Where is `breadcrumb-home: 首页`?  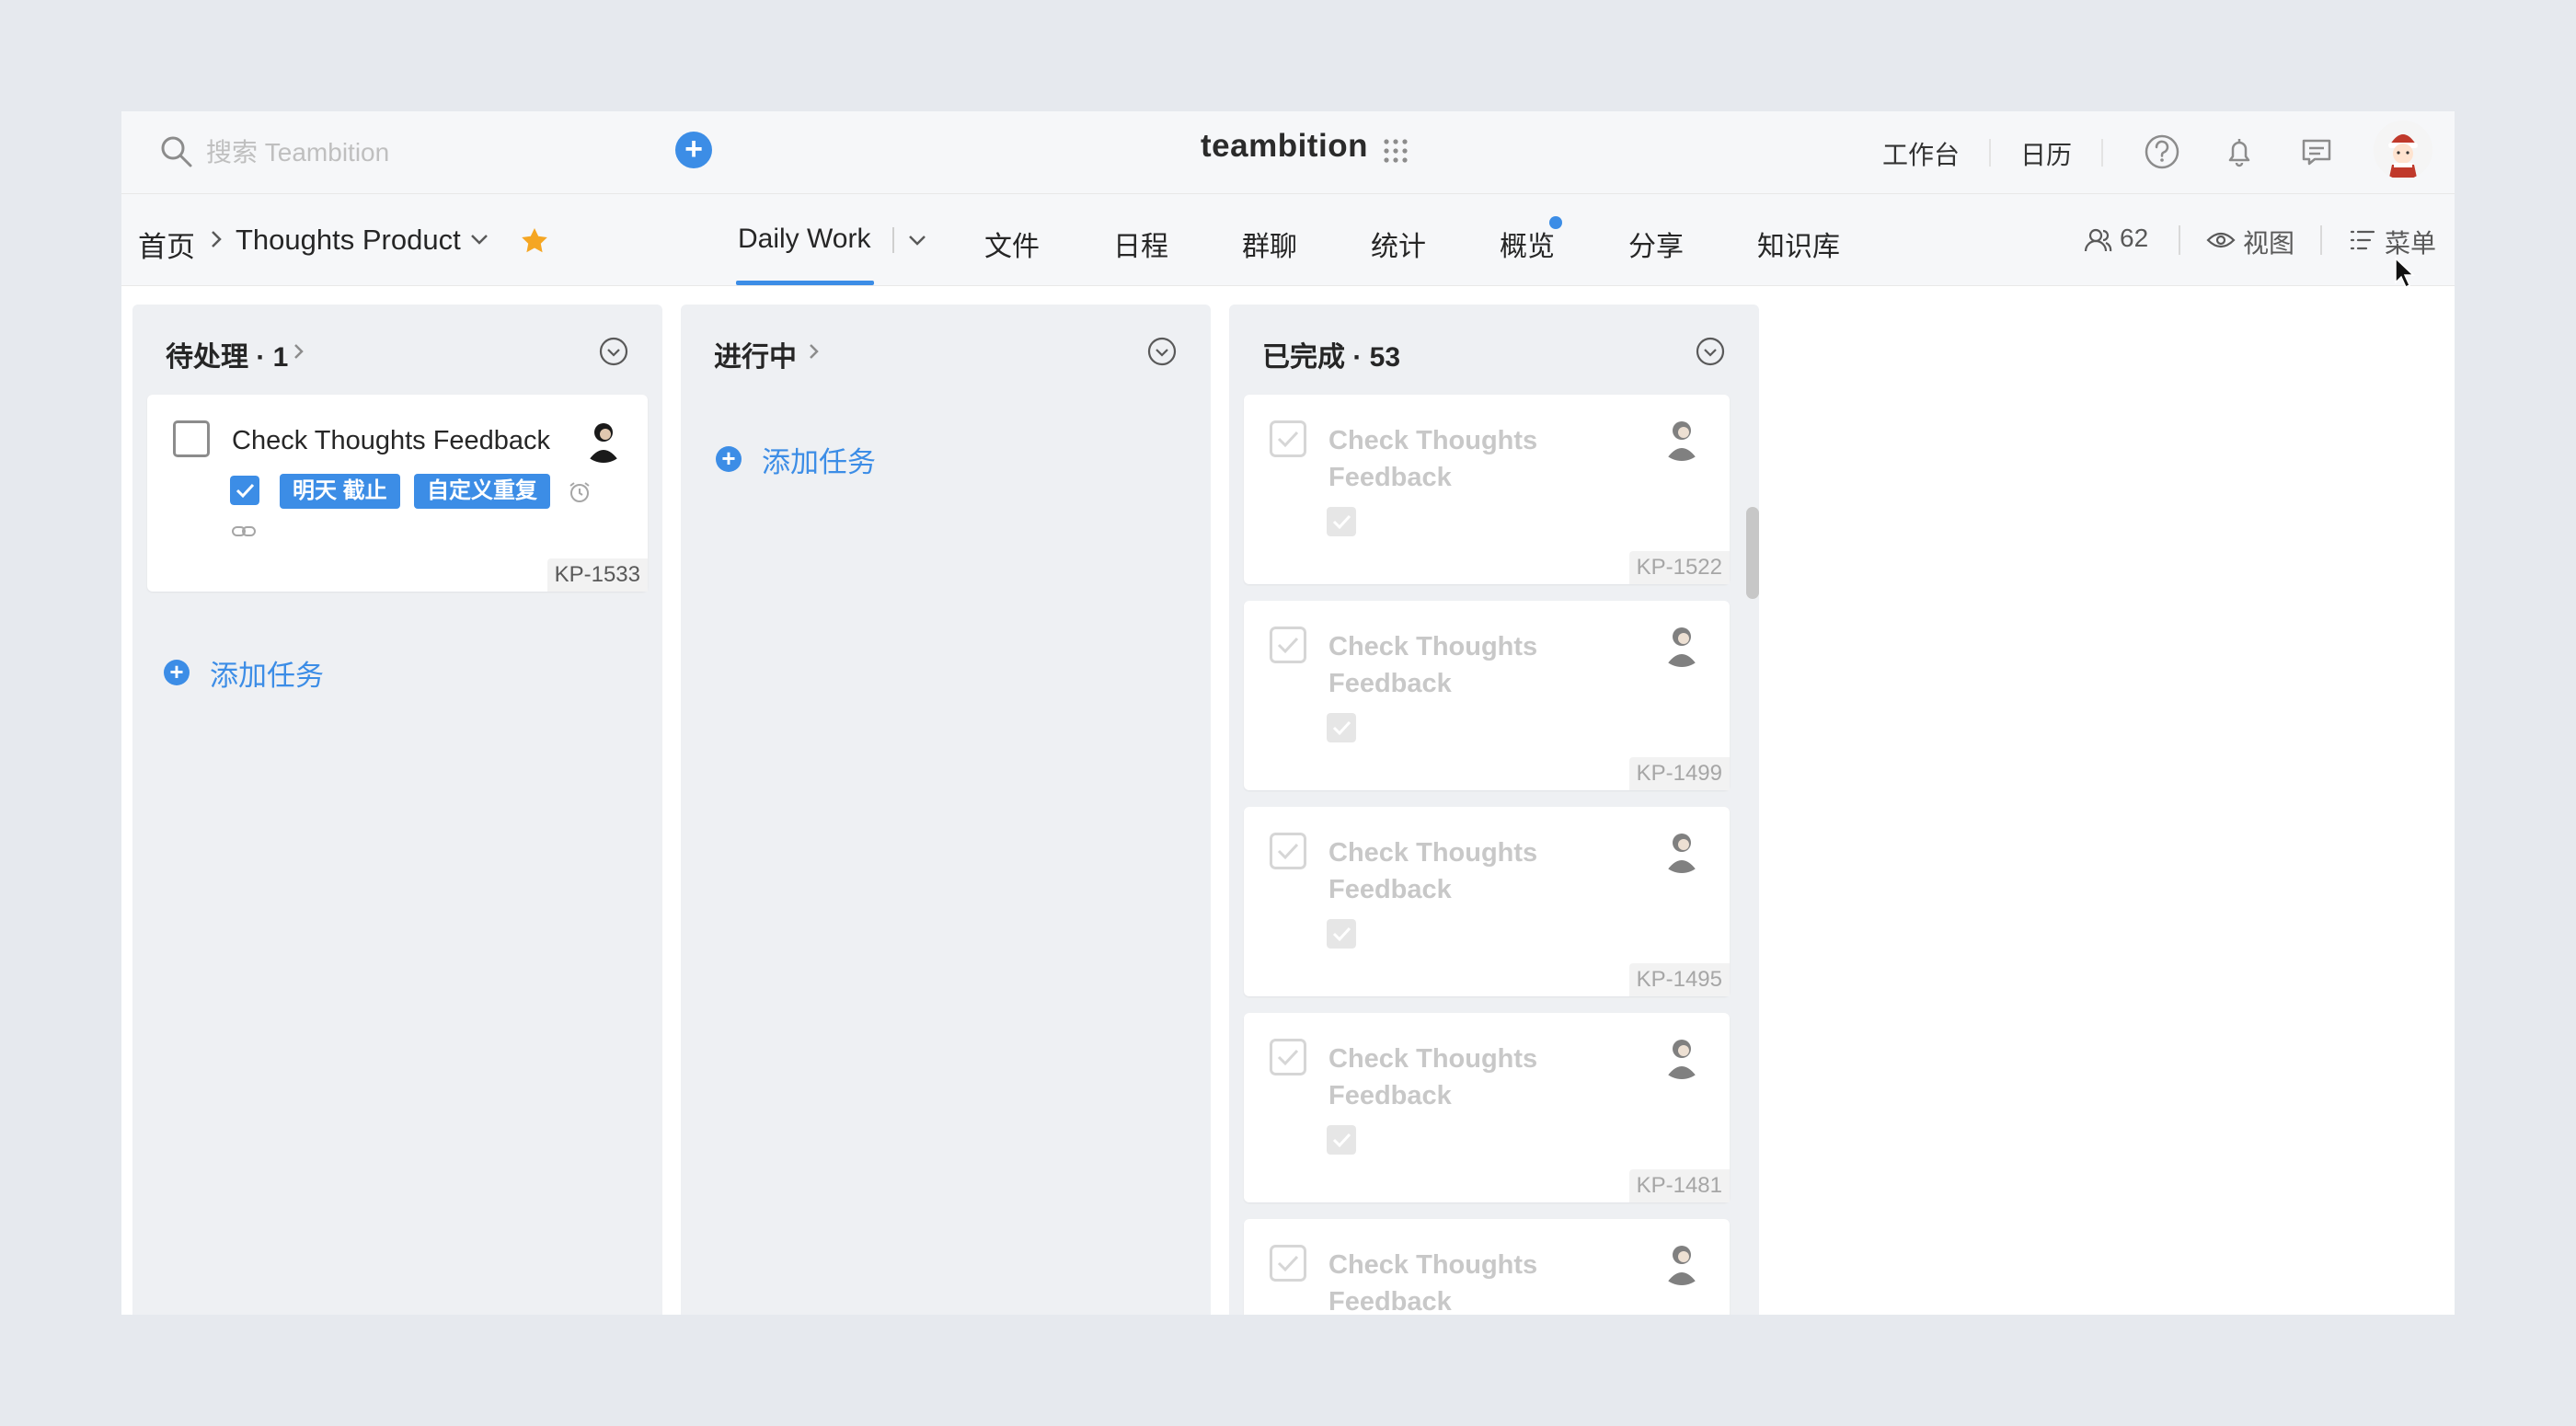 breadcrumb-home: 首页 is located at coordinates (166, 244).